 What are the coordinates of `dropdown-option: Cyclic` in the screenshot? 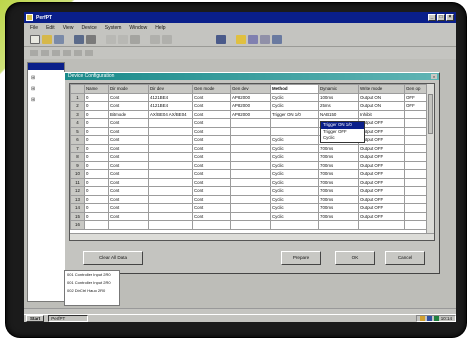 It's located at (342, 138).